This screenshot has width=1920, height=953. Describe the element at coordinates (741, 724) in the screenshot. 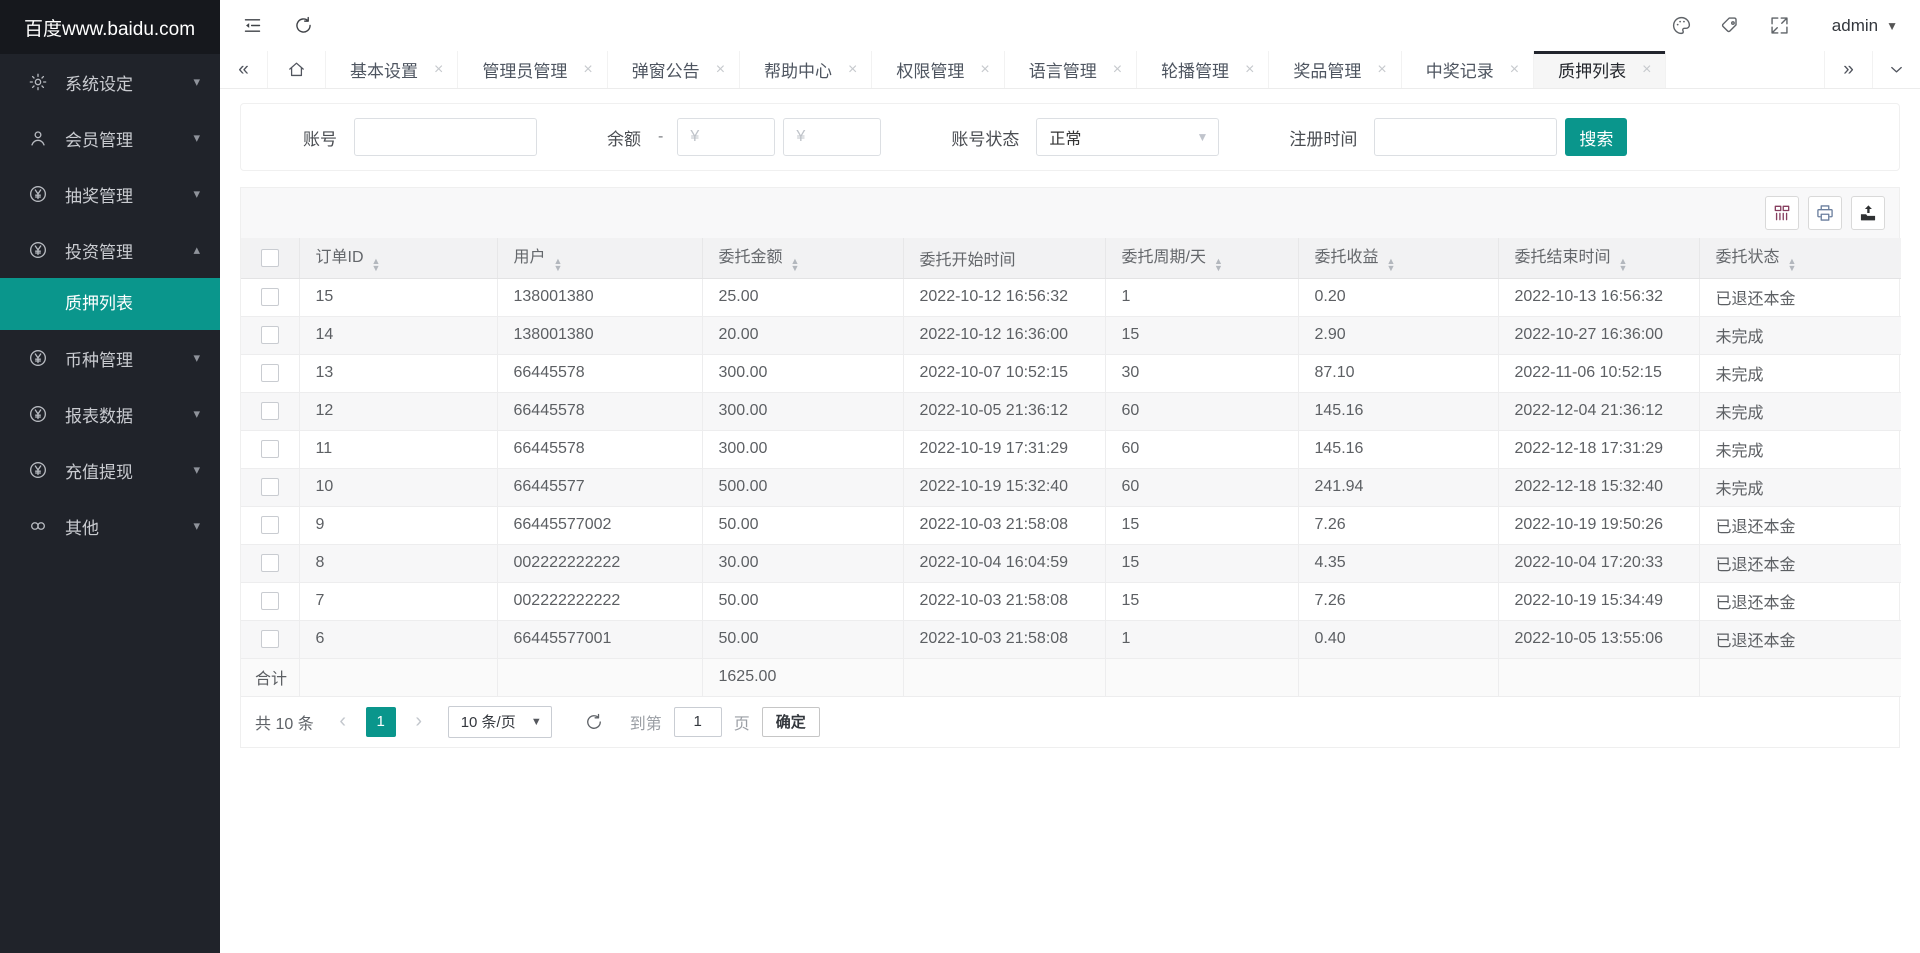

I see `goto-suffix-label: 页` at that location.